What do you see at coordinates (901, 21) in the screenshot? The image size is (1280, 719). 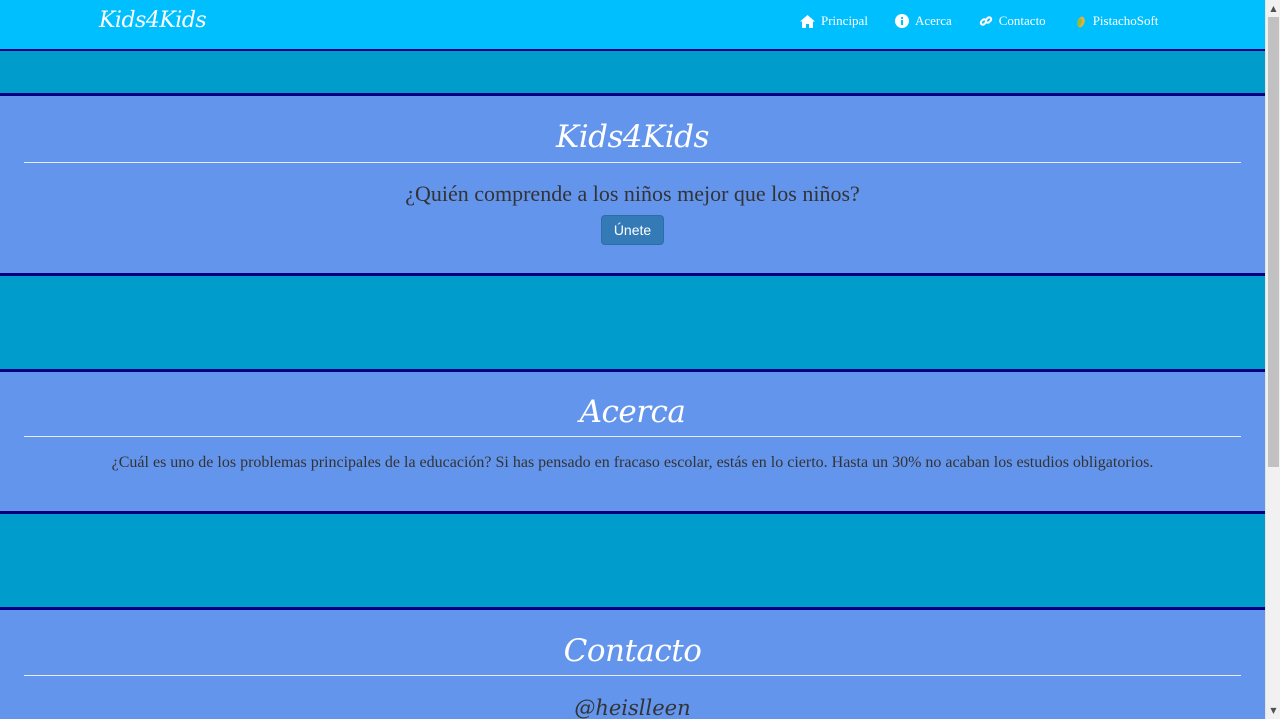 I see `info-icon` at bounding box center [901, 21].